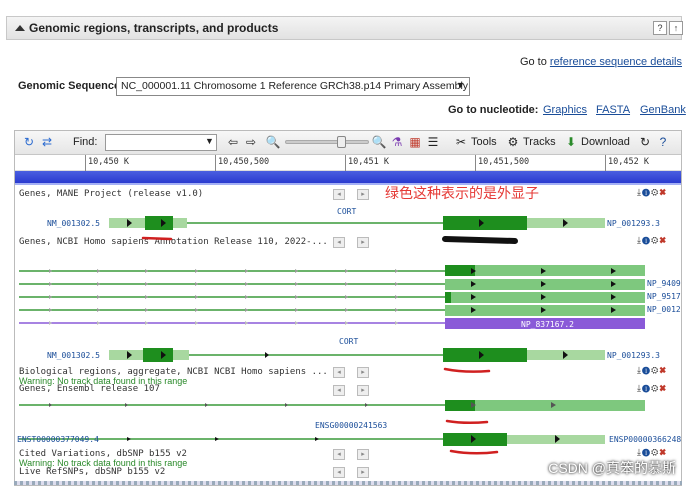  Describe the element at coordinates (565, 110) in the screenshot. I see `graphics-link: Graphics` at that location.